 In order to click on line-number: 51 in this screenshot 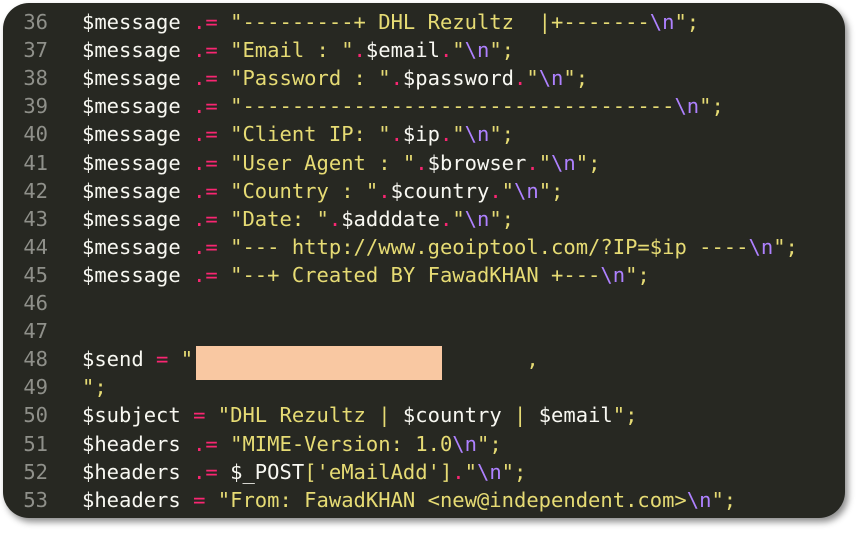, I will do `click(35, 443)`.